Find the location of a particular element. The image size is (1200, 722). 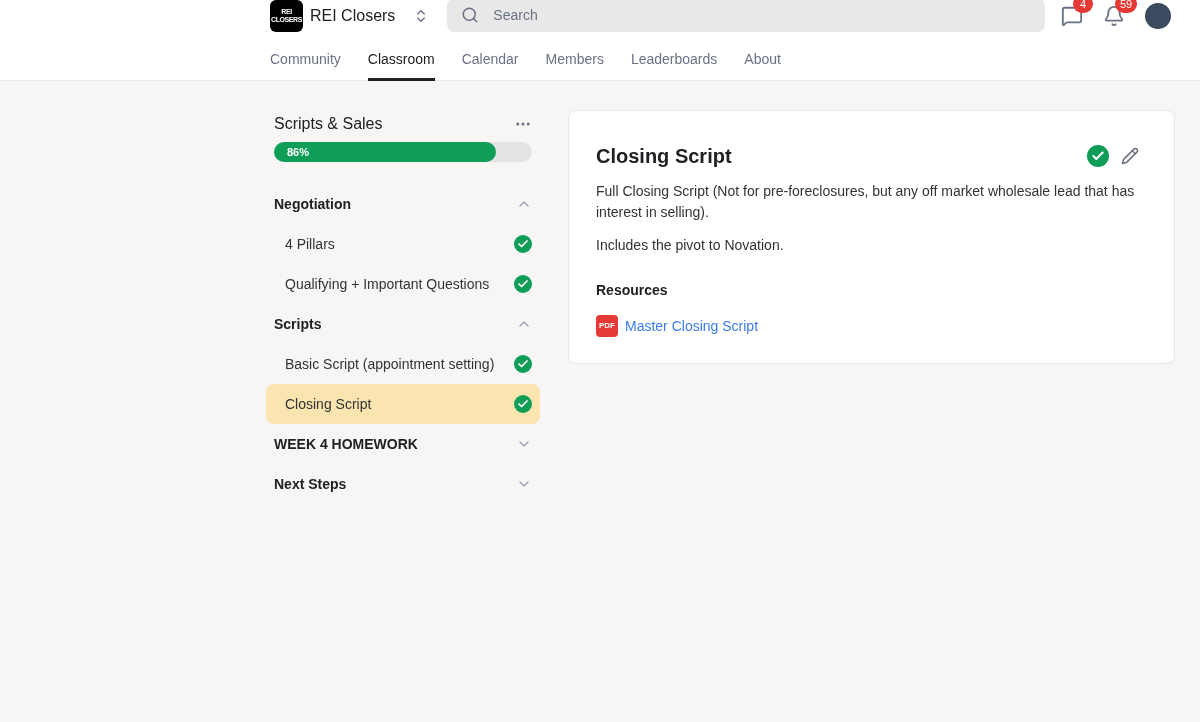

section-header: Next Steps is located at coordinates (403, 484).